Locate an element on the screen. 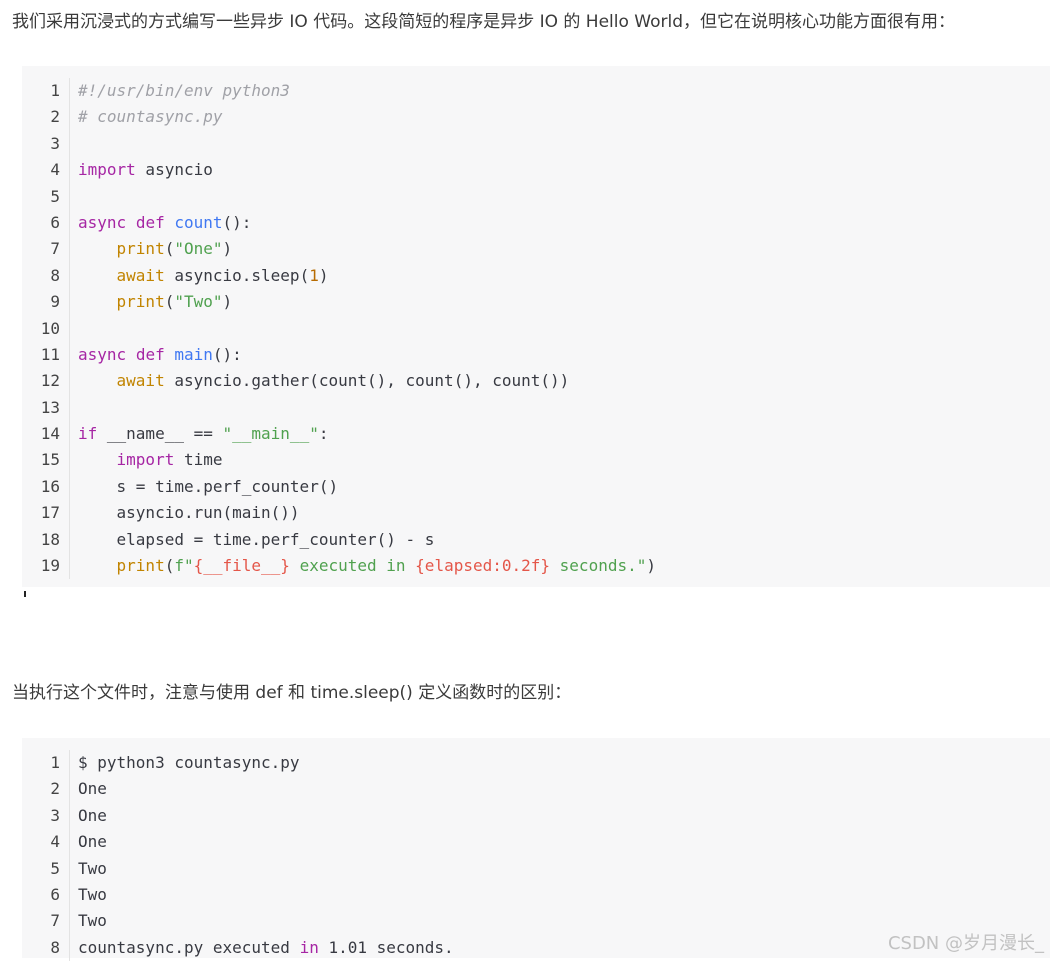  code-text: s = time.perf_counter() is located at coordinates (208, 486).